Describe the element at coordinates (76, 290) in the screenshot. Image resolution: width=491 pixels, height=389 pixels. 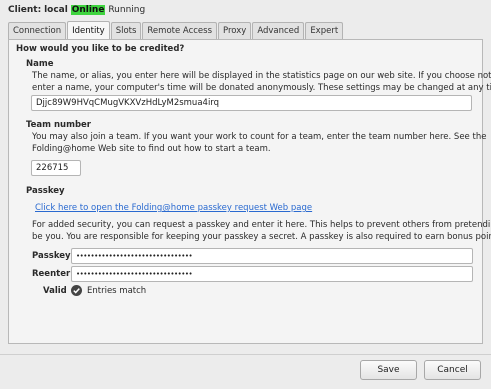
I see `checkmark-icon` at that location.